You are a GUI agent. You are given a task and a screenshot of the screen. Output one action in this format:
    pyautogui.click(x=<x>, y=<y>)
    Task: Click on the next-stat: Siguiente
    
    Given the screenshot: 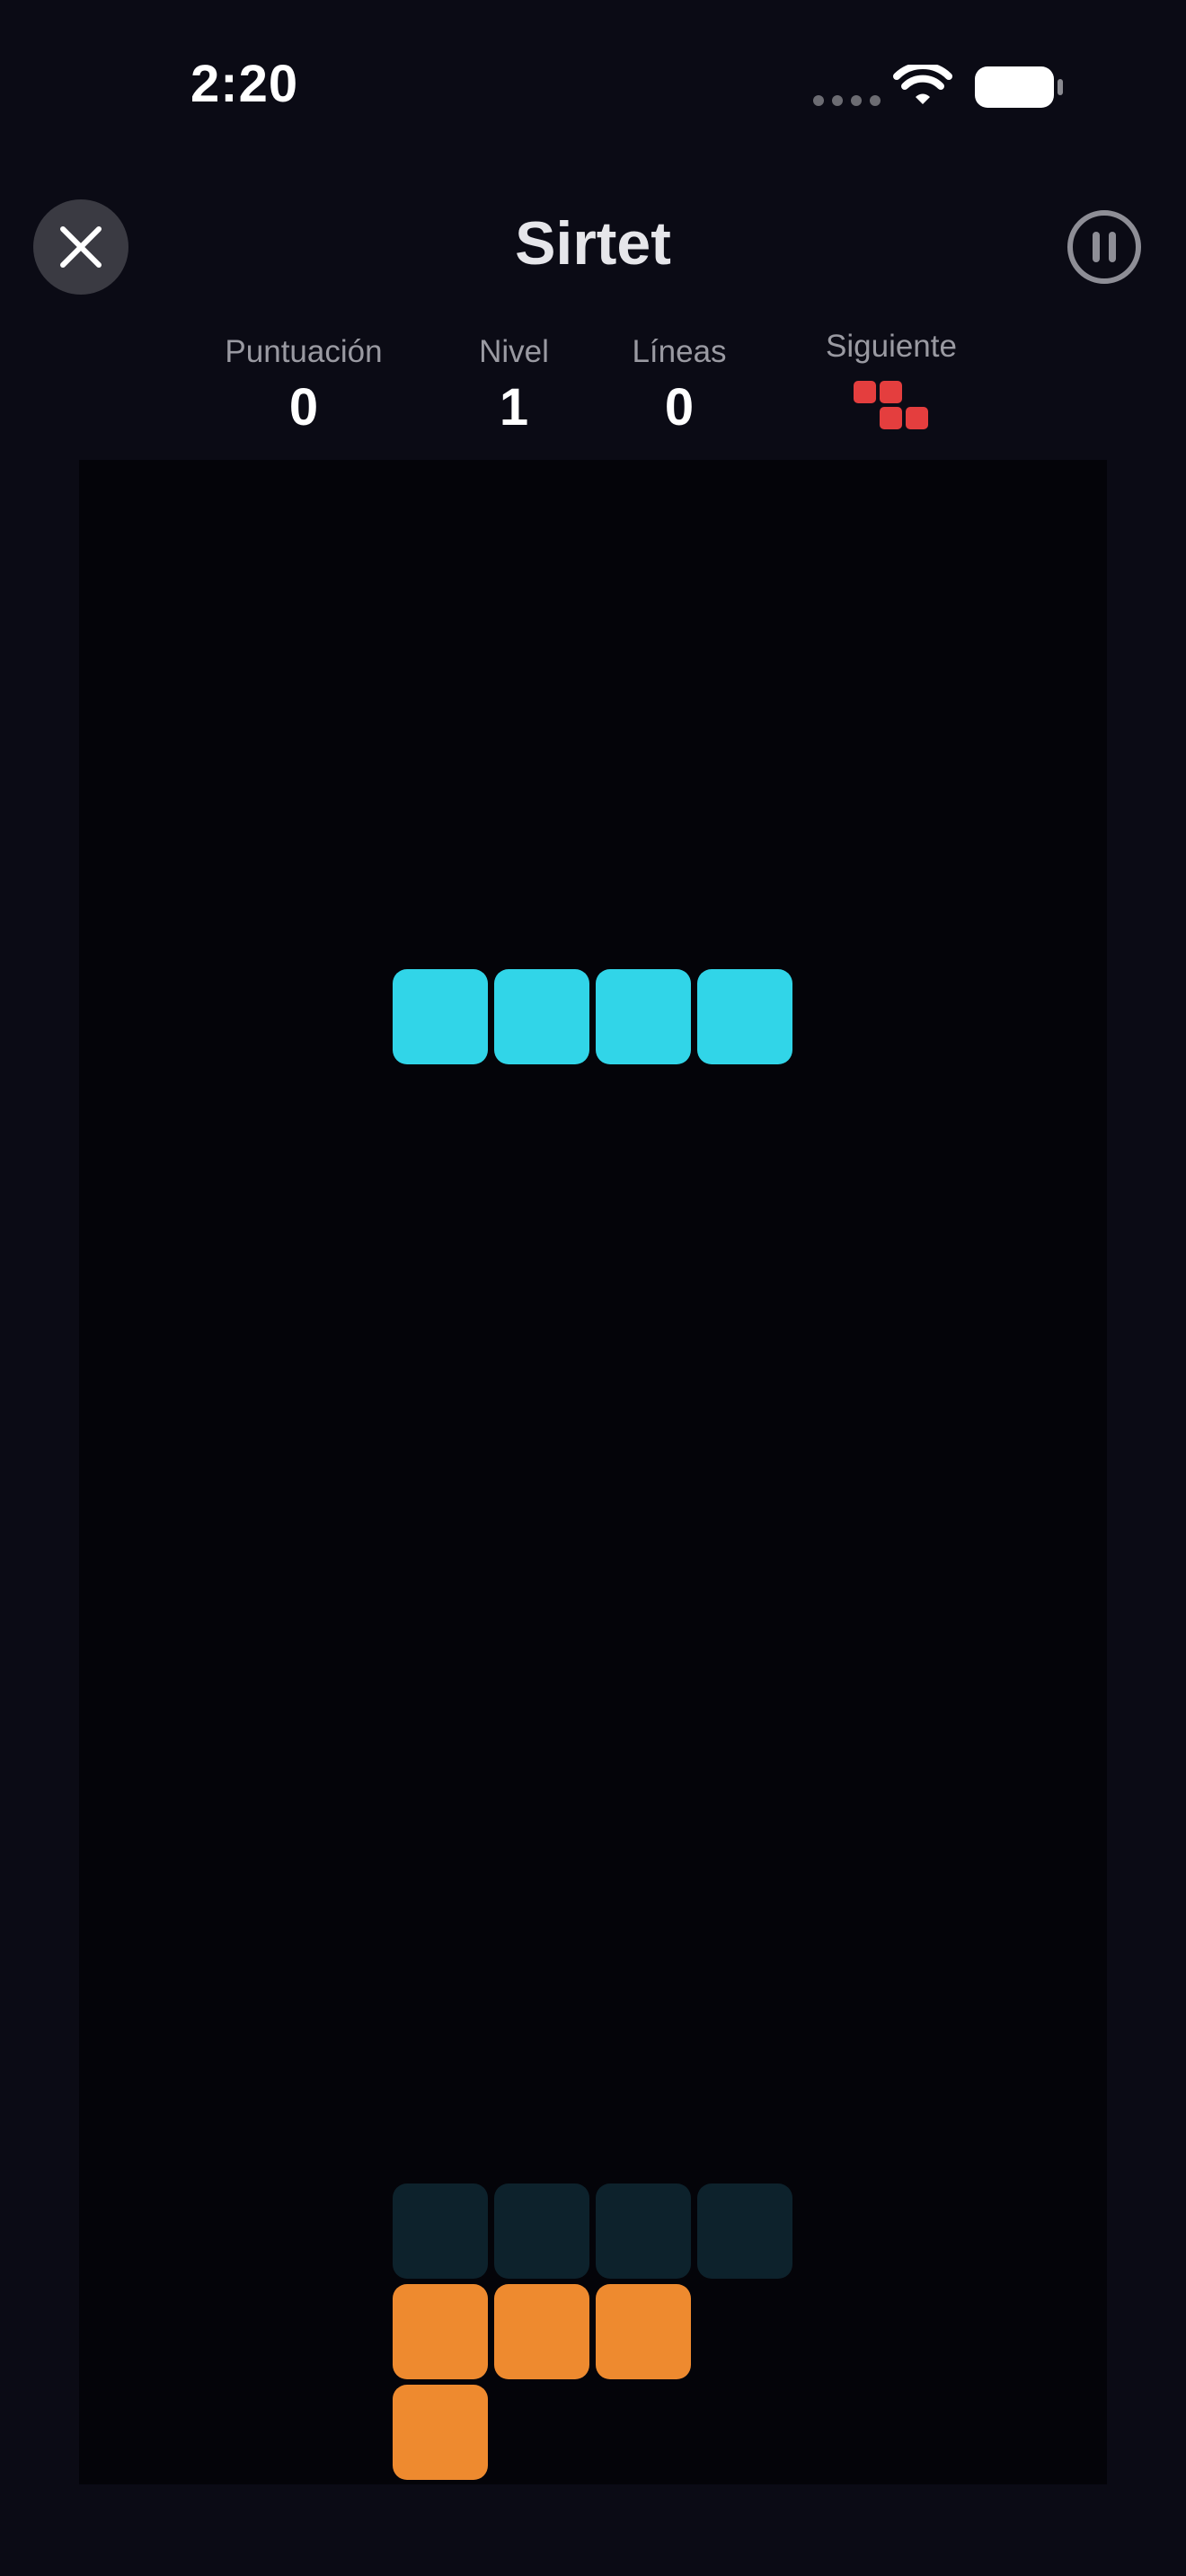 What is the action you would take?
    pyautogui.click(x=891, y=380)
    